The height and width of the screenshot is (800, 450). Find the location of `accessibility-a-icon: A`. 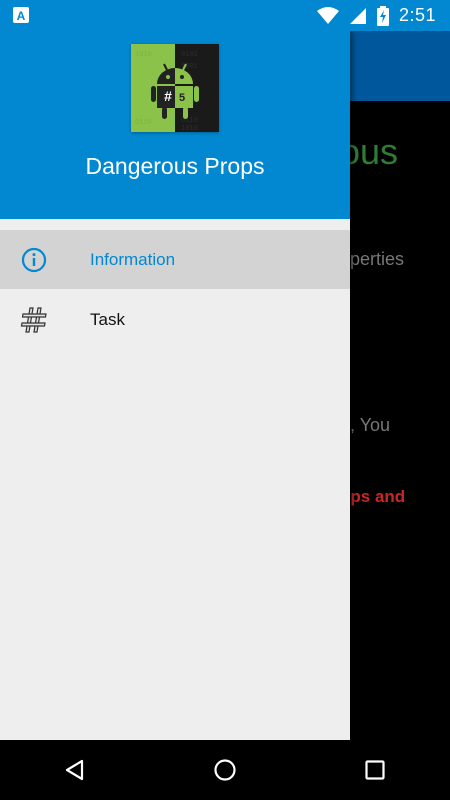

accessibility-a-icon: A is located at coordinates (21, 15).